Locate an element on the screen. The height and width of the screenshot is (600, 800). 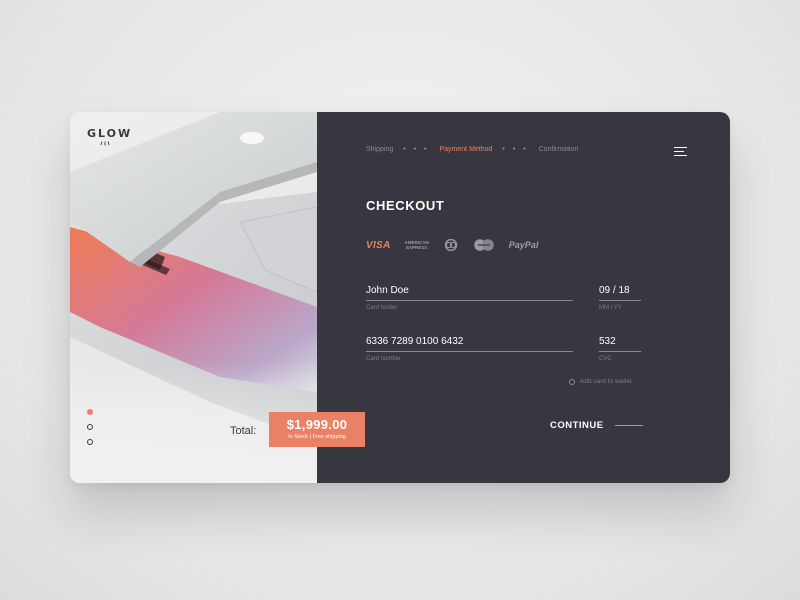
amex-option: AMERICAN EXPRESS is located at coordinates (417, 245).